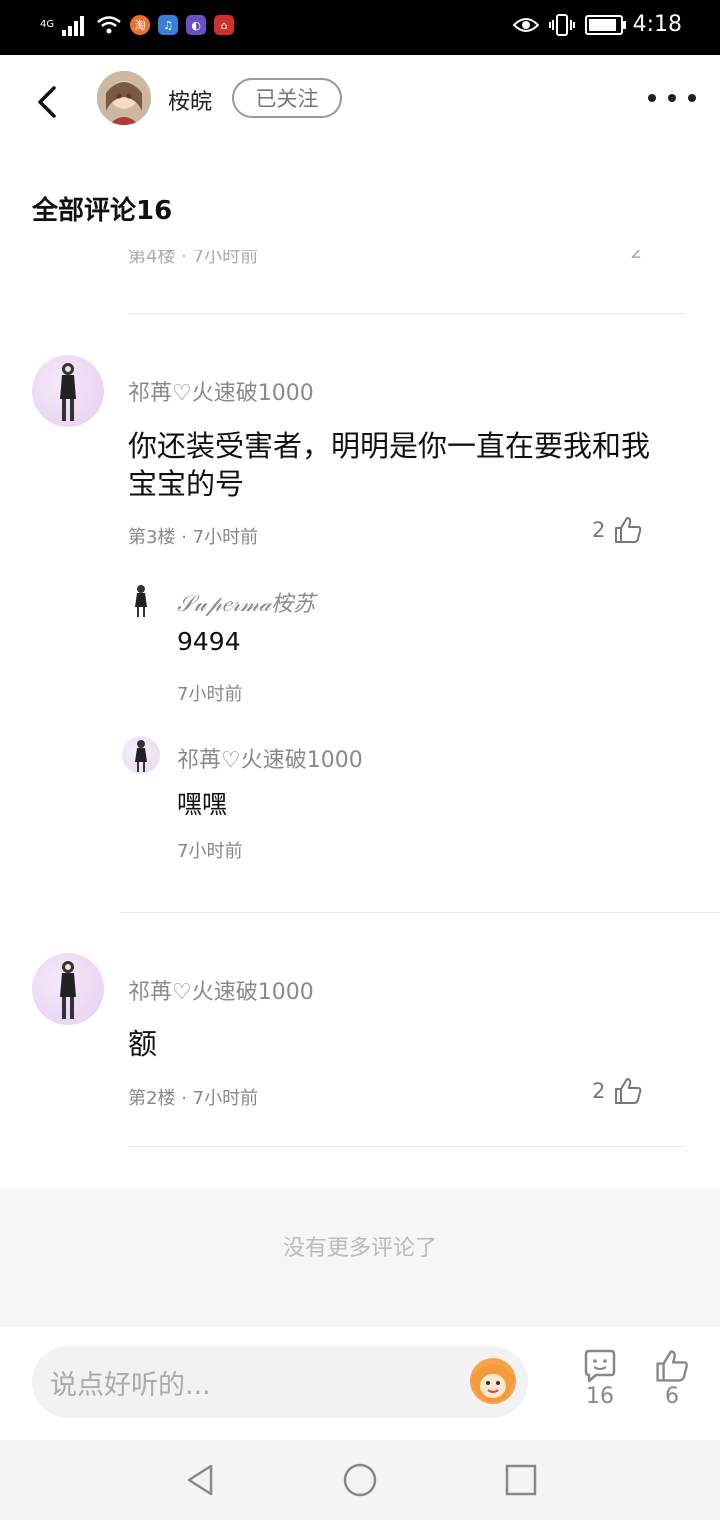  What do you see at coordinates (393, 465) in the screenshot?
I see `comment-content: 你还装受害者，明明是你一直在要我和我宝宝的号` at bounding box center [393, 465].